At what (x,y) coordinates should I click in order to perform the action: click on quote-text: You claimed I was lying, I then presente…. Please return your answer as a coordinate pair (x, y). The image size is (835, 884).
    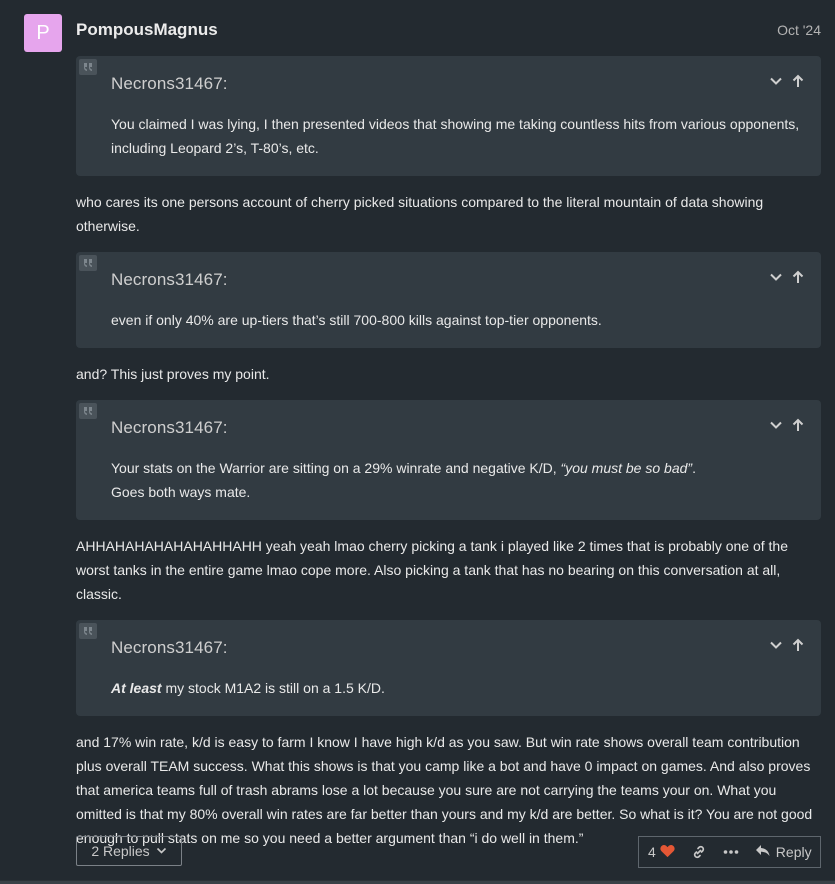
    Looking at the image, I should click on (455, 136).